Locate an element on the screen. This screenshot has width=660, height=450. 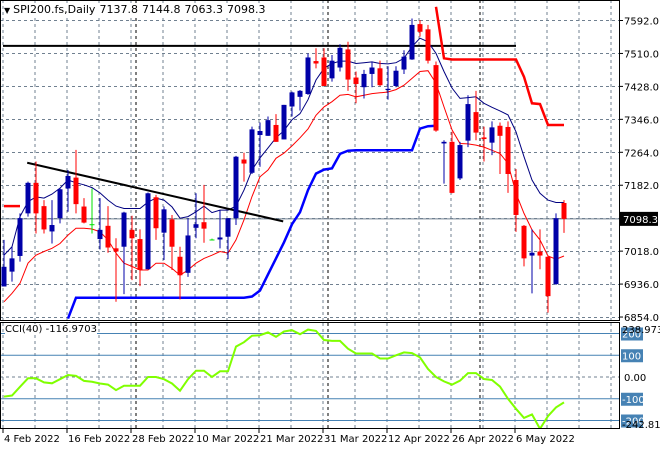
x-tick-label: 4 Feb 2022 is located at coordinates (32, 439).